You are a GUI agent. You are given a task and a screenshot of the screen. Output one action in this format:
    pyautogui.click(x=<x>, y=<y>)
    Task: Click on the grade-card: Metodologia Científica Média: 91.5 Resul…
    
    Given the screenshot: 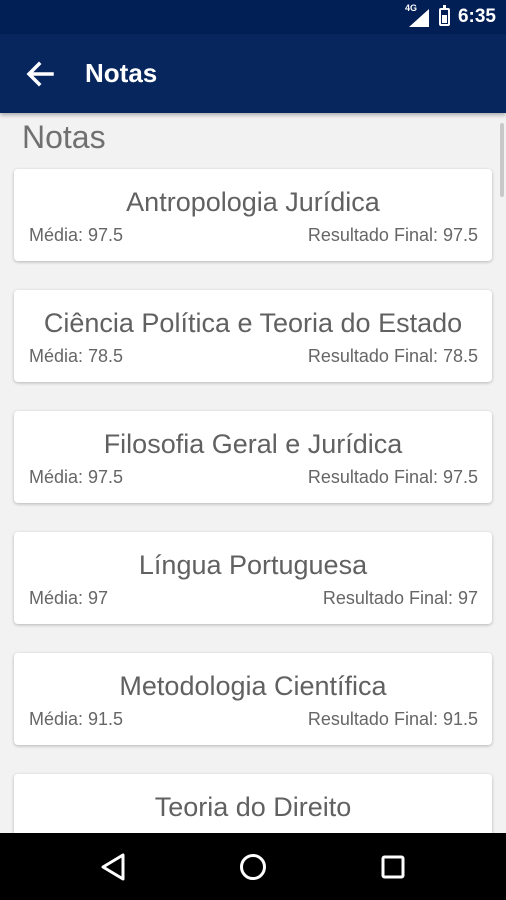 What is the action you would take?
    pyautogui.click(x=253, y=699)
    